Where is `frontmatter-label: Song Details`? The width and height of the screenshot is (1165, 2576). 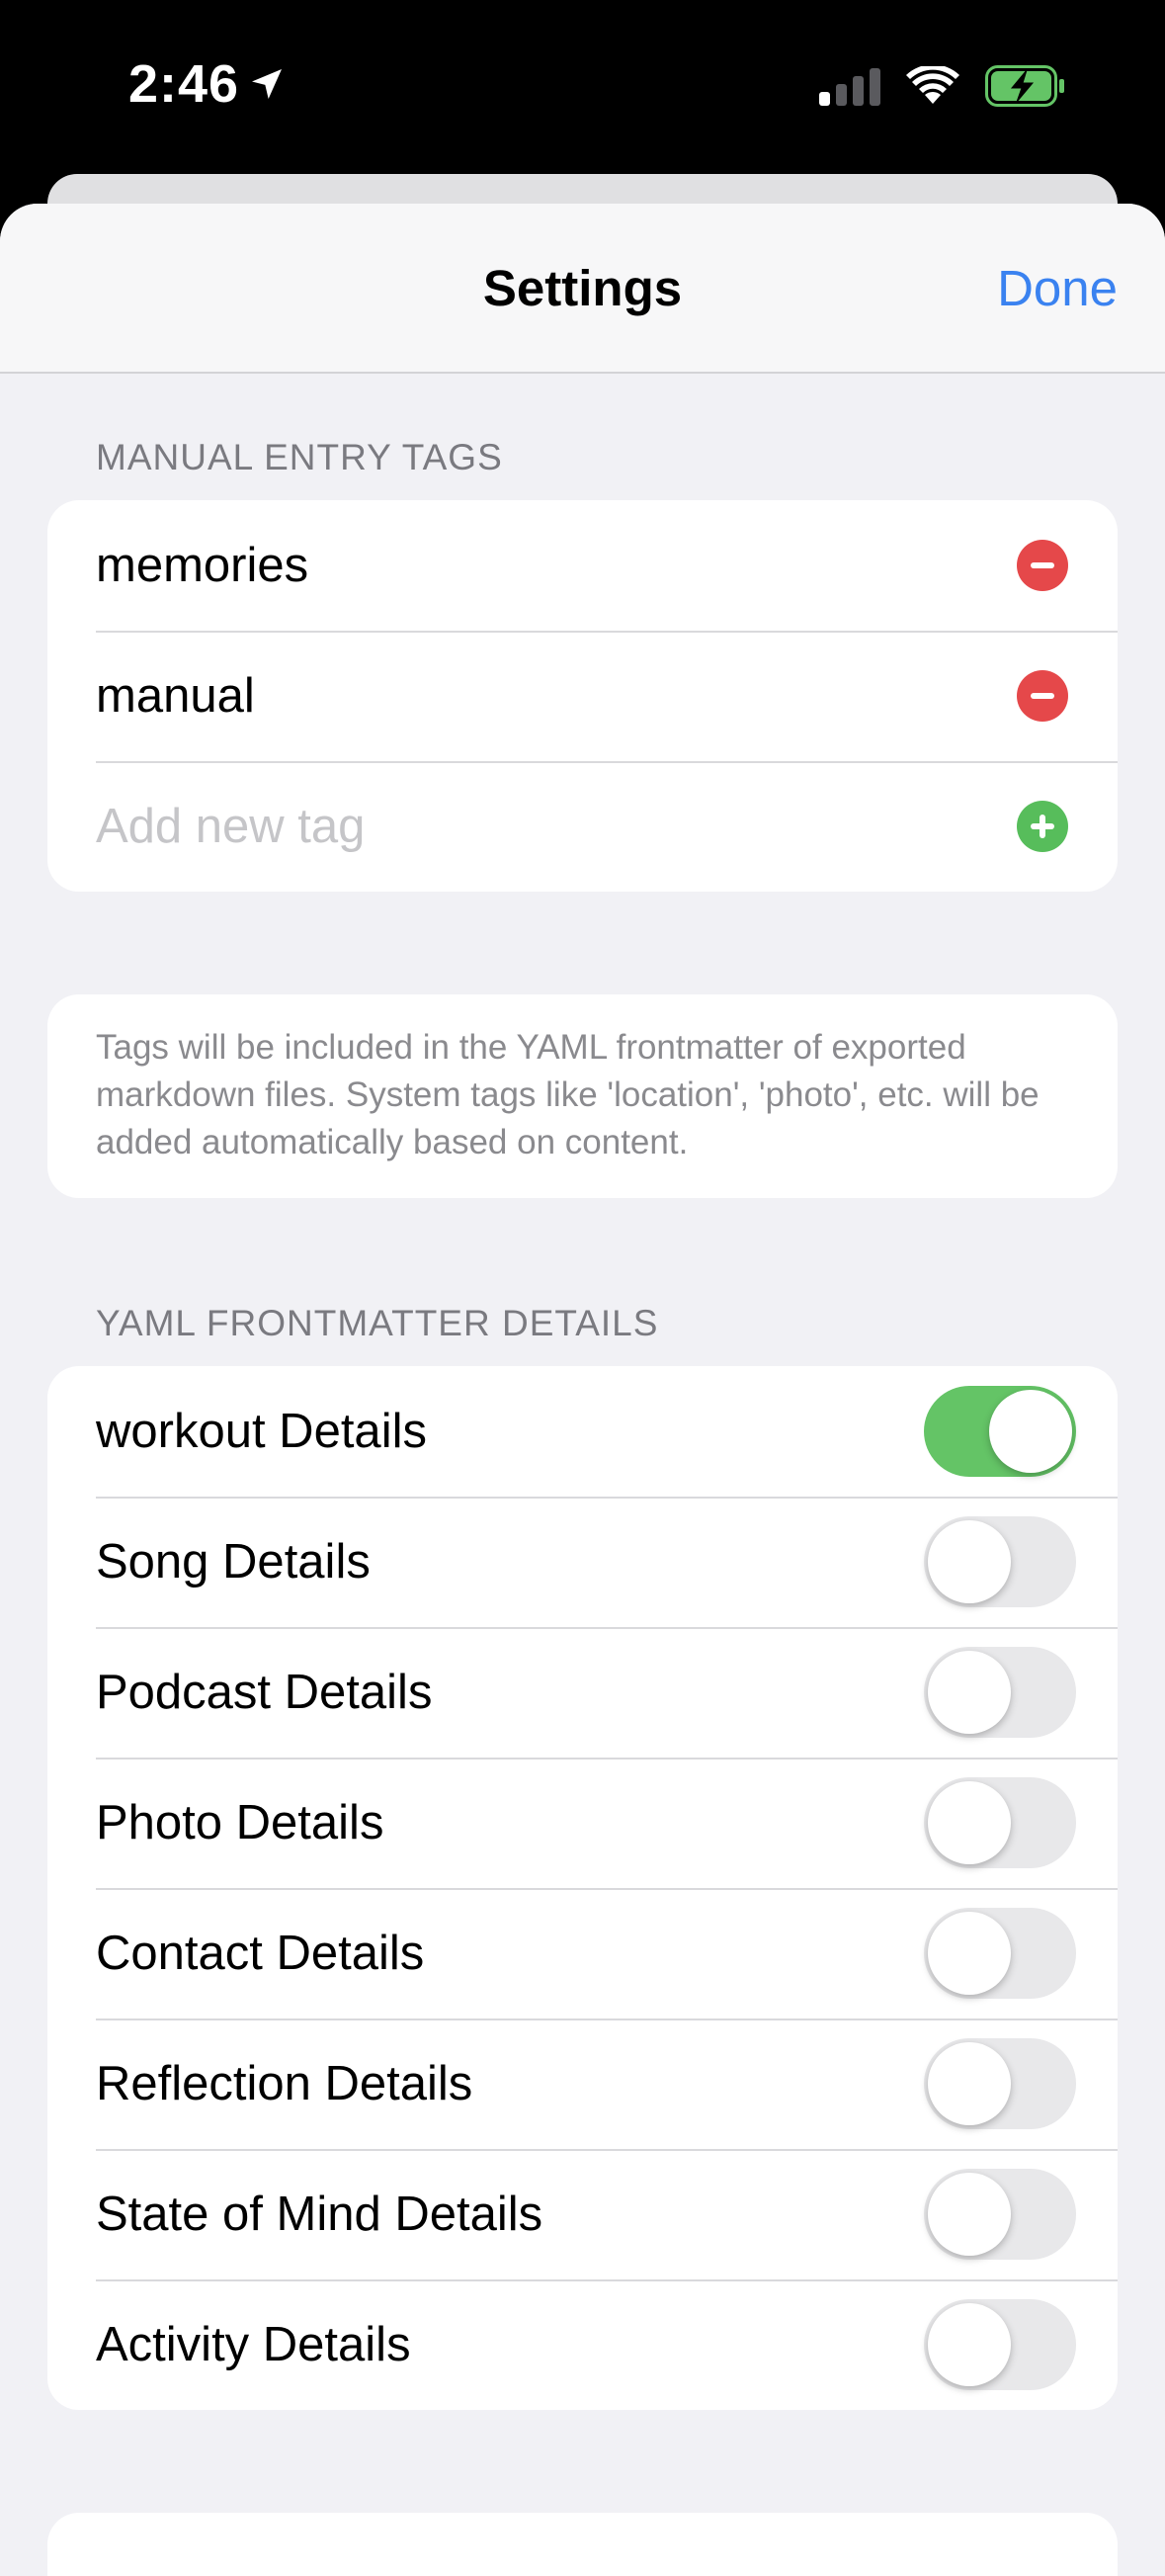 frontmatter-label: Song Details is located at coordinates (233, 1562).